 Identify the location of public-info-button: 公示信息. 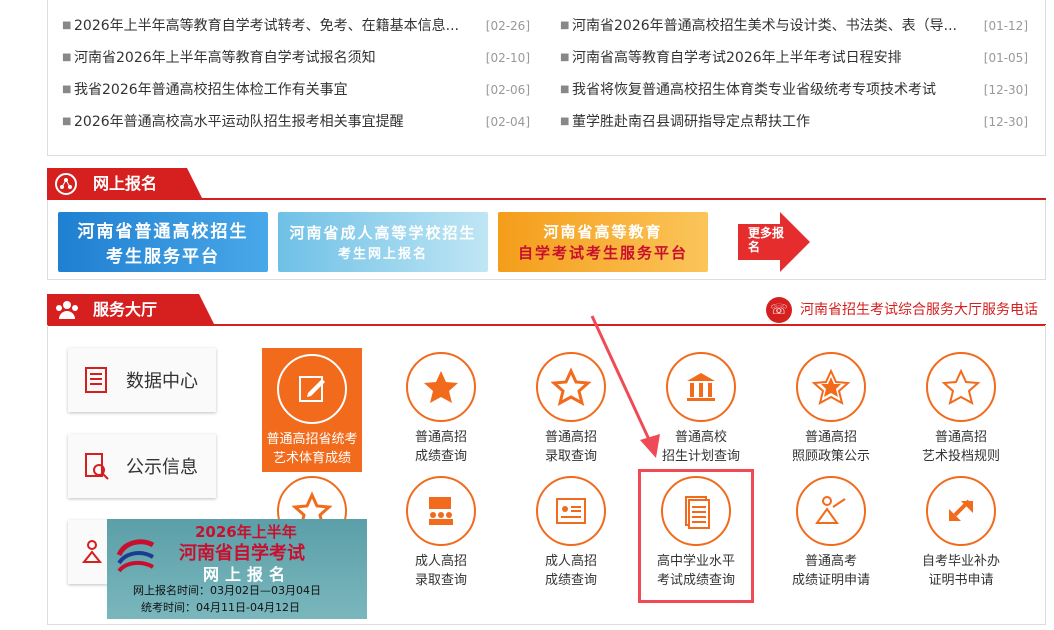
(142, 466).